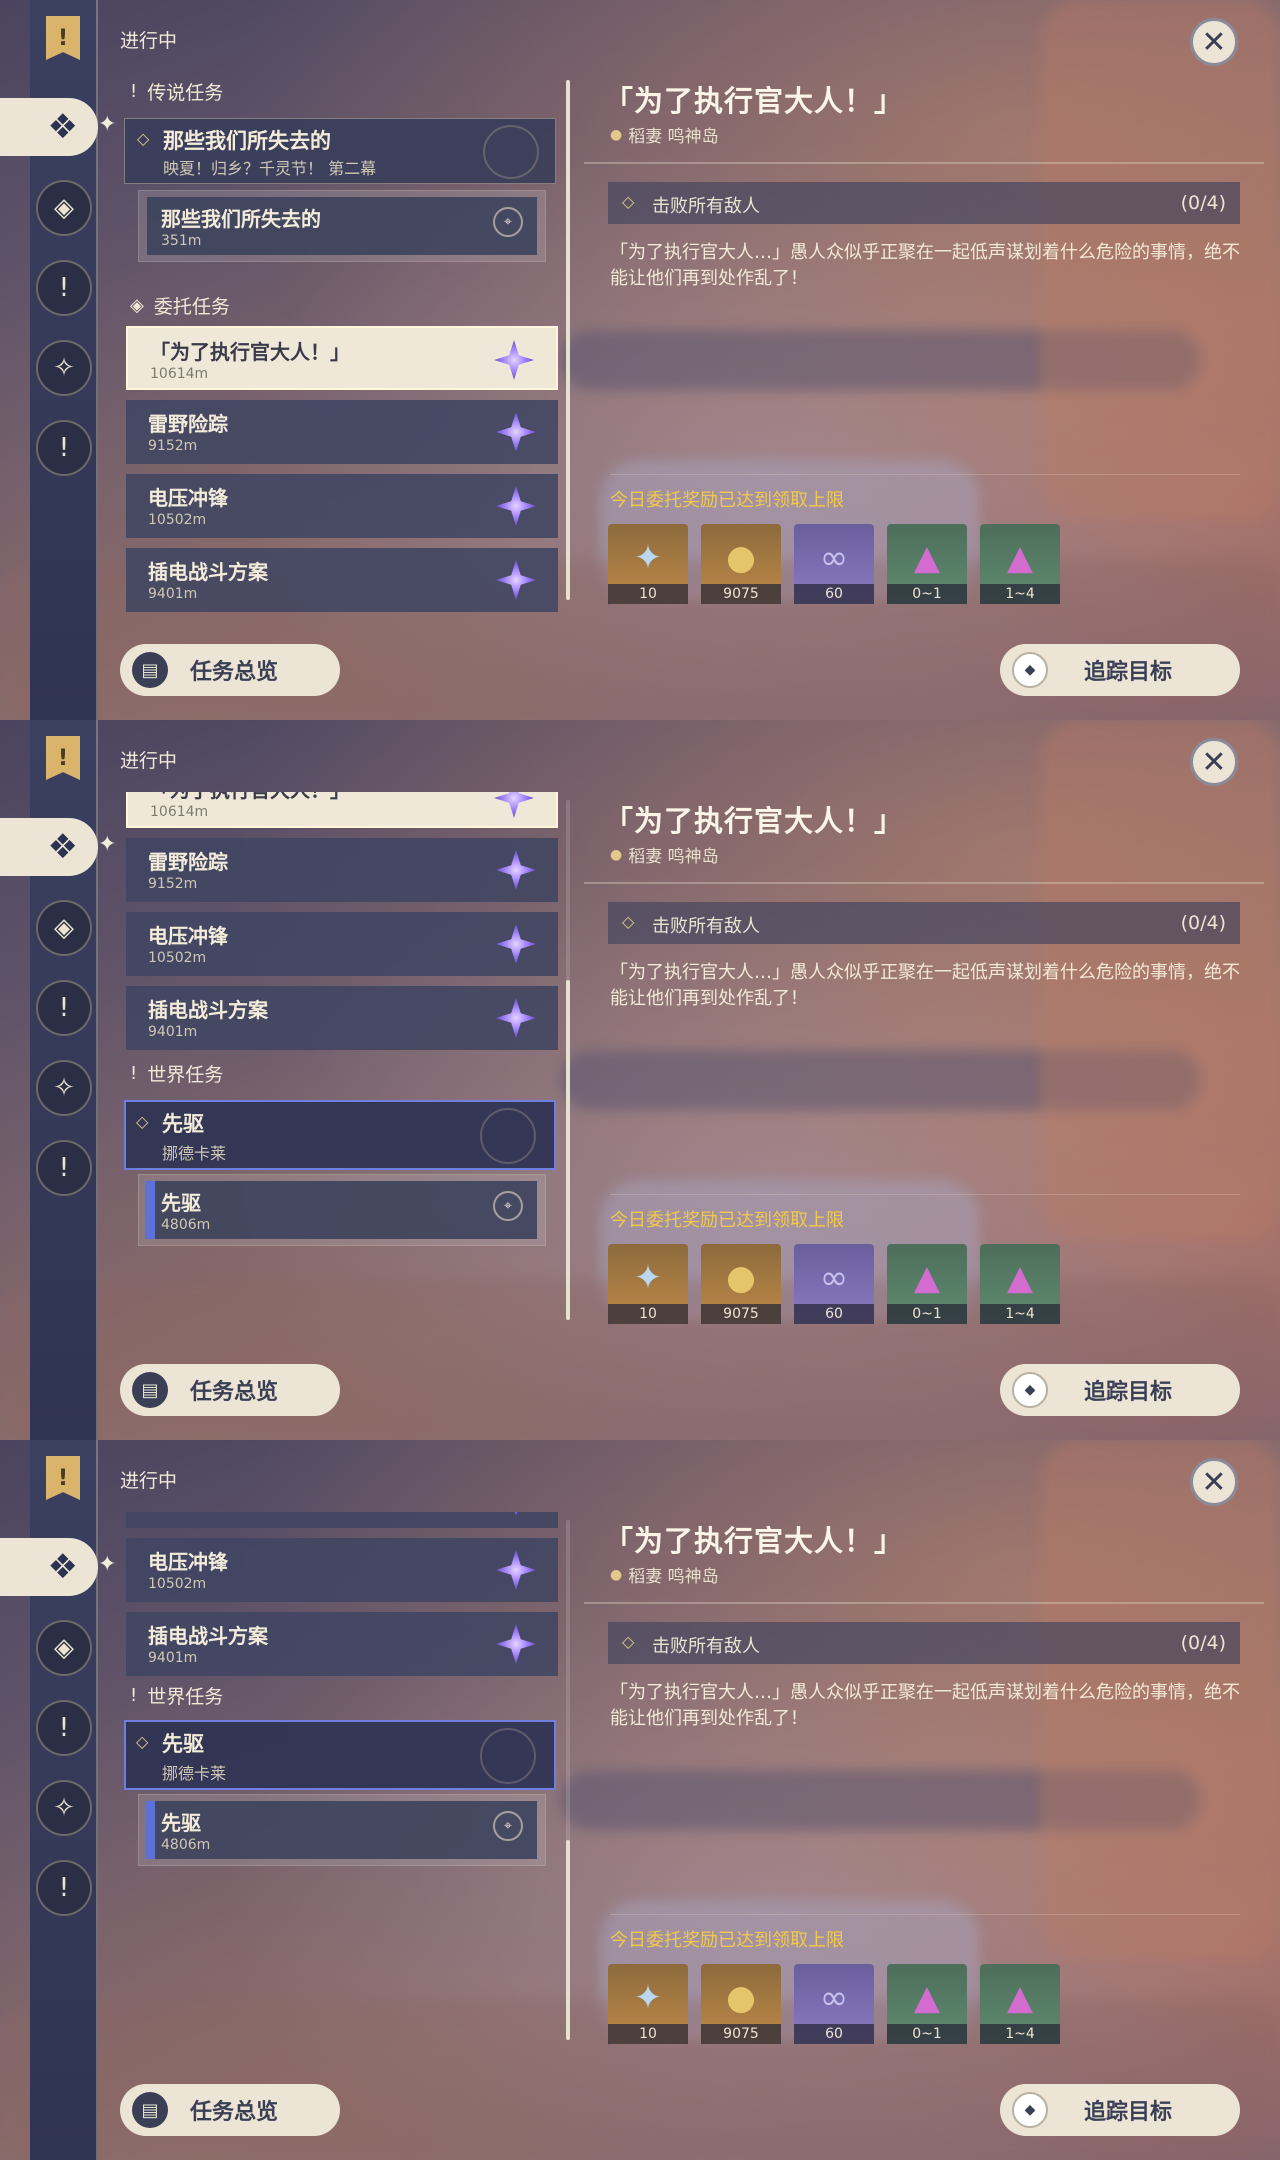 The height and width of the screenshot is (2160, 1280). I want to click on detail-location: ● 稻妻 鸣神岛, so click(664, 1577).